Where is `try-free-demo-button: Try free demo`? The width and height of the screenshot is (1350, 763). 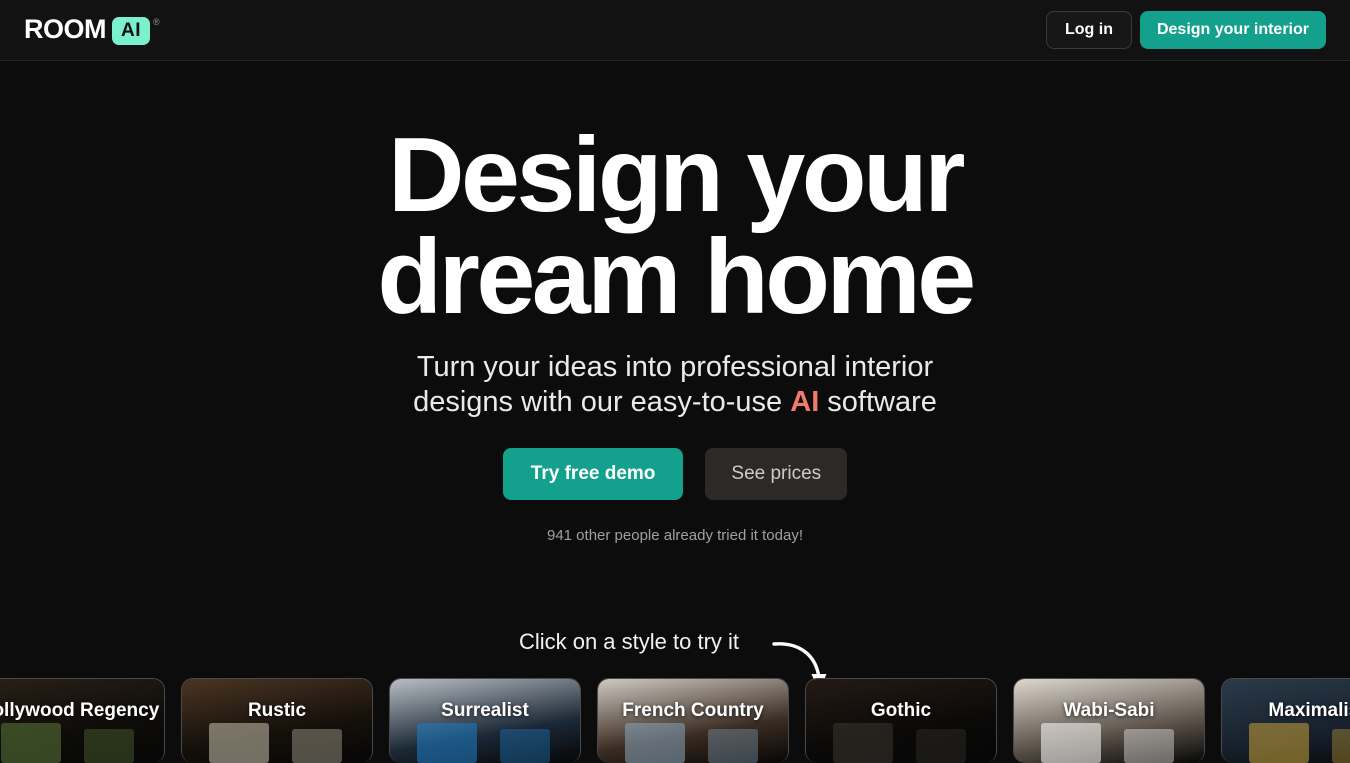 try-free-demo-button: Try free demo is located at coordinates (593, 474).